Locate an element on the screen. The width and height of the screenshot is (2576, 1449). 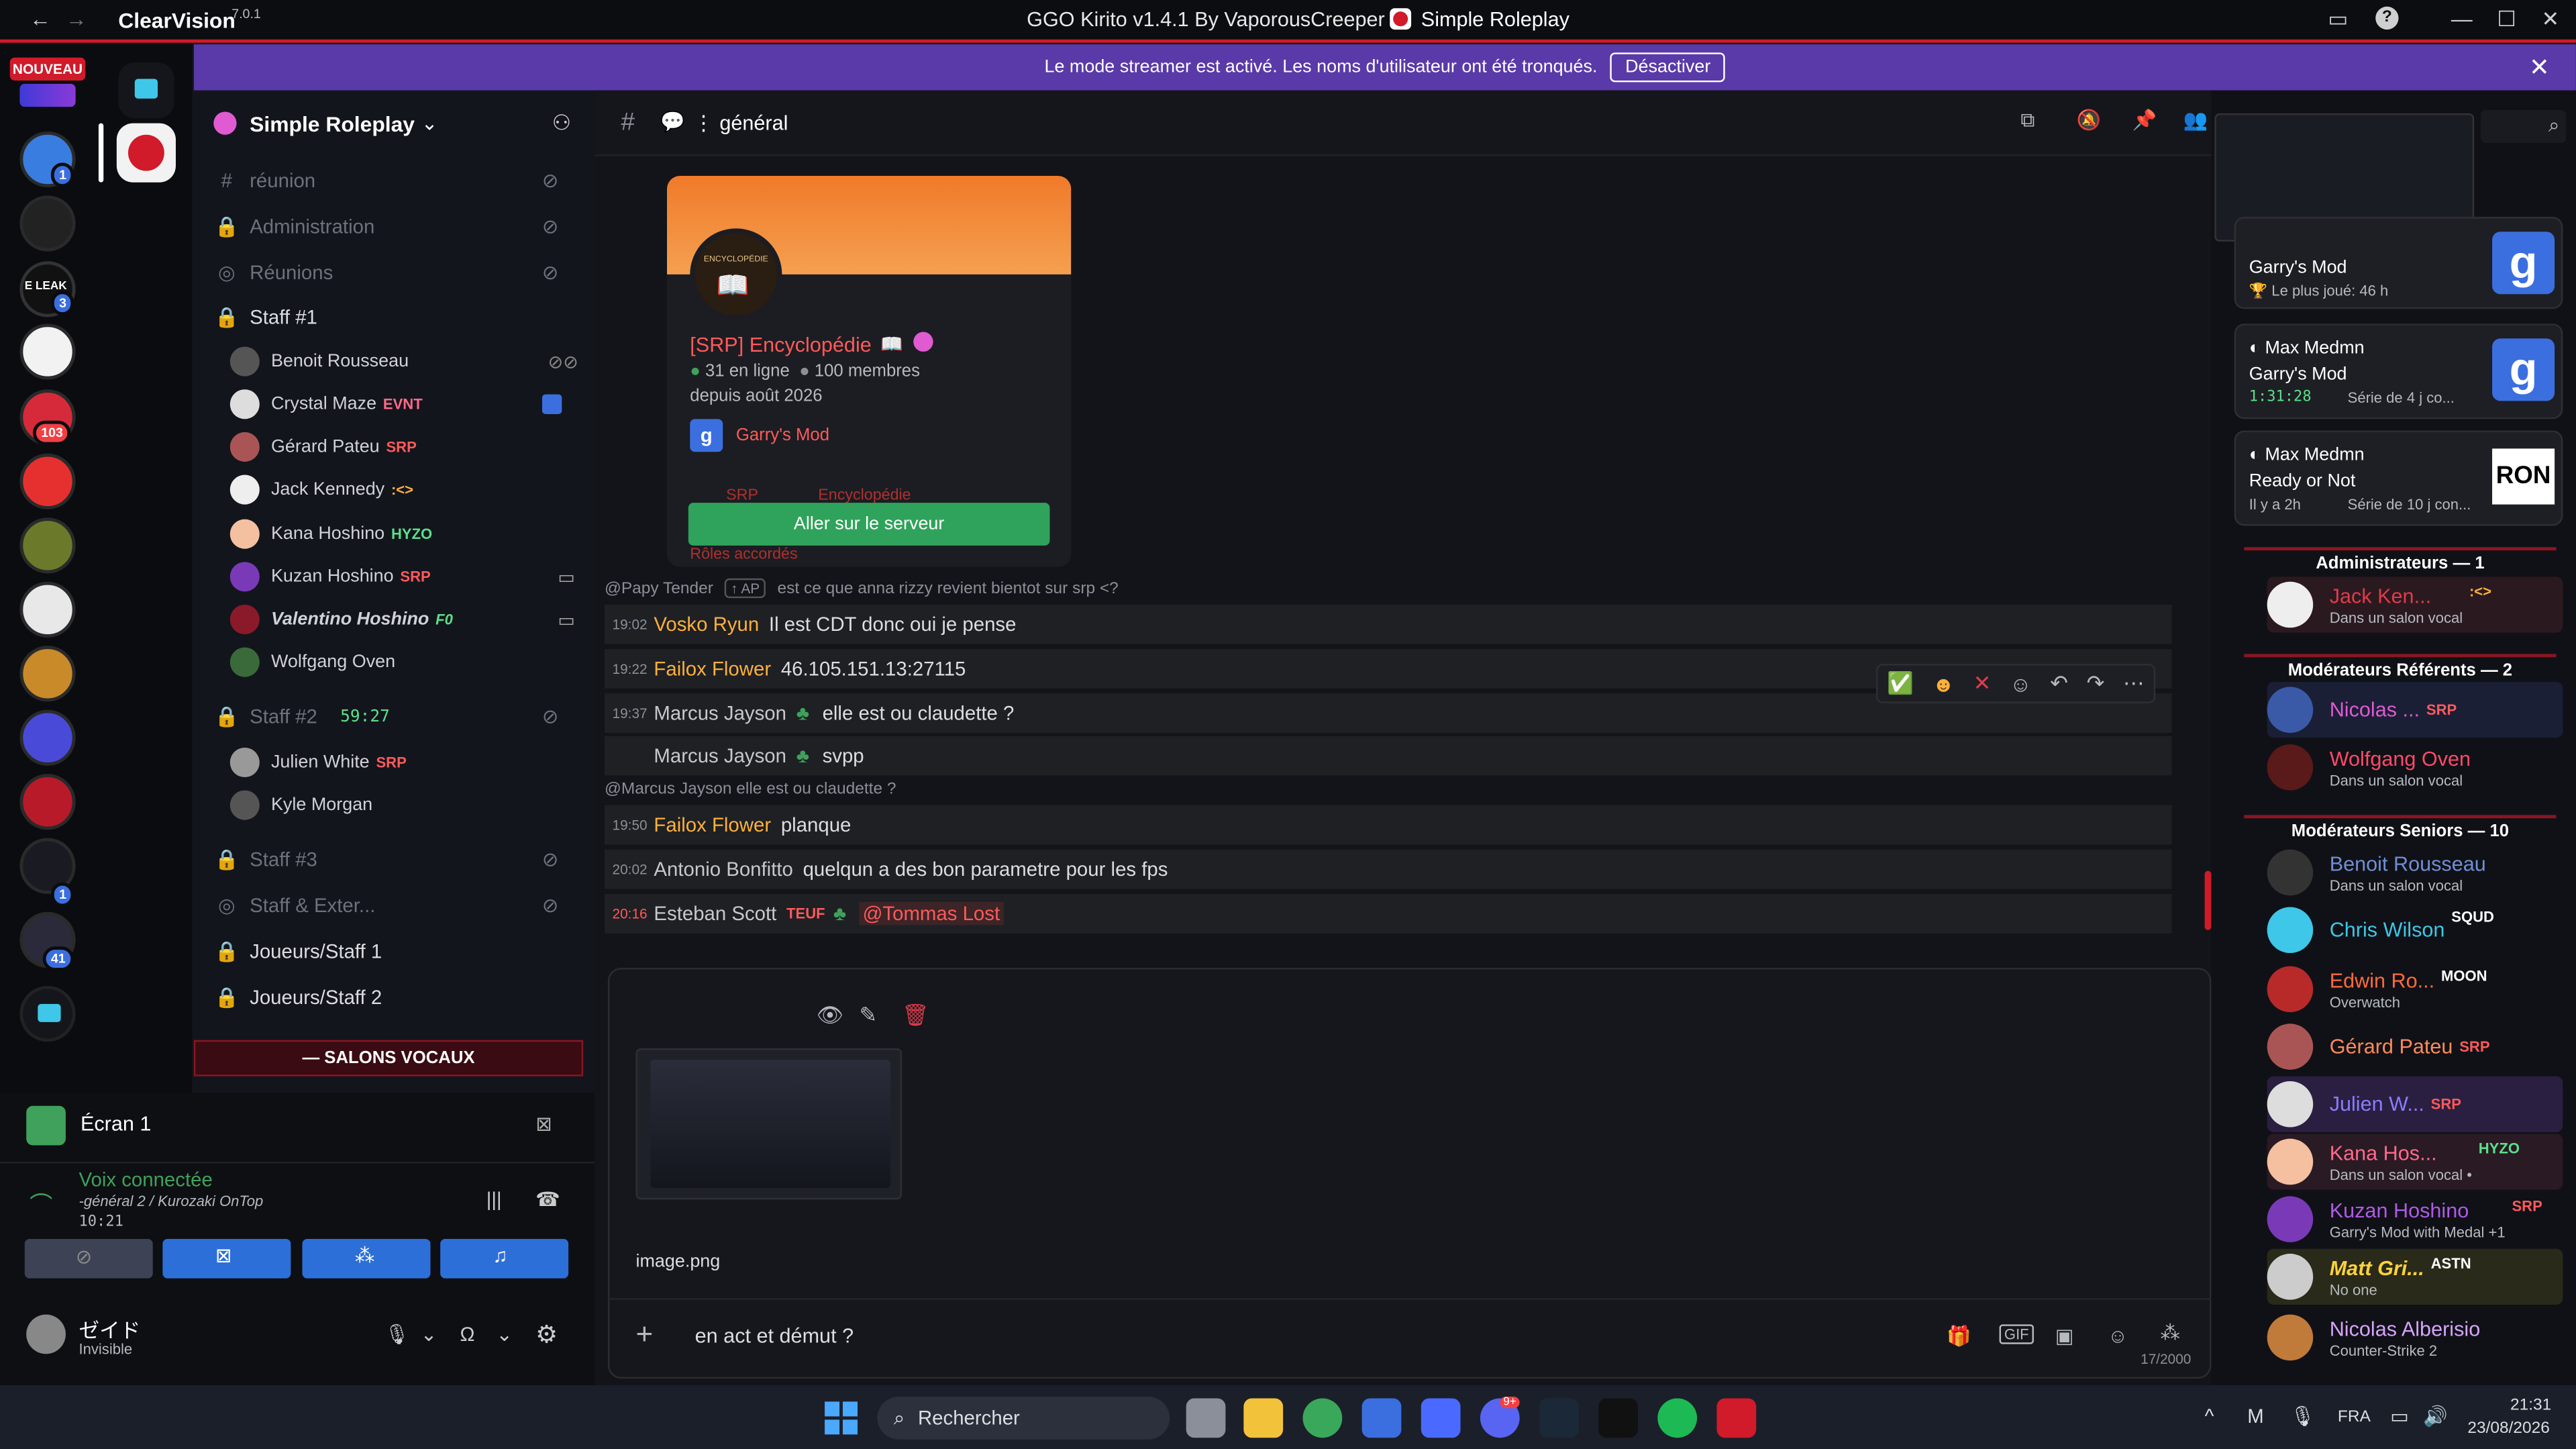
add-member-icon: ⚇ is located at coordinates (562, 123).